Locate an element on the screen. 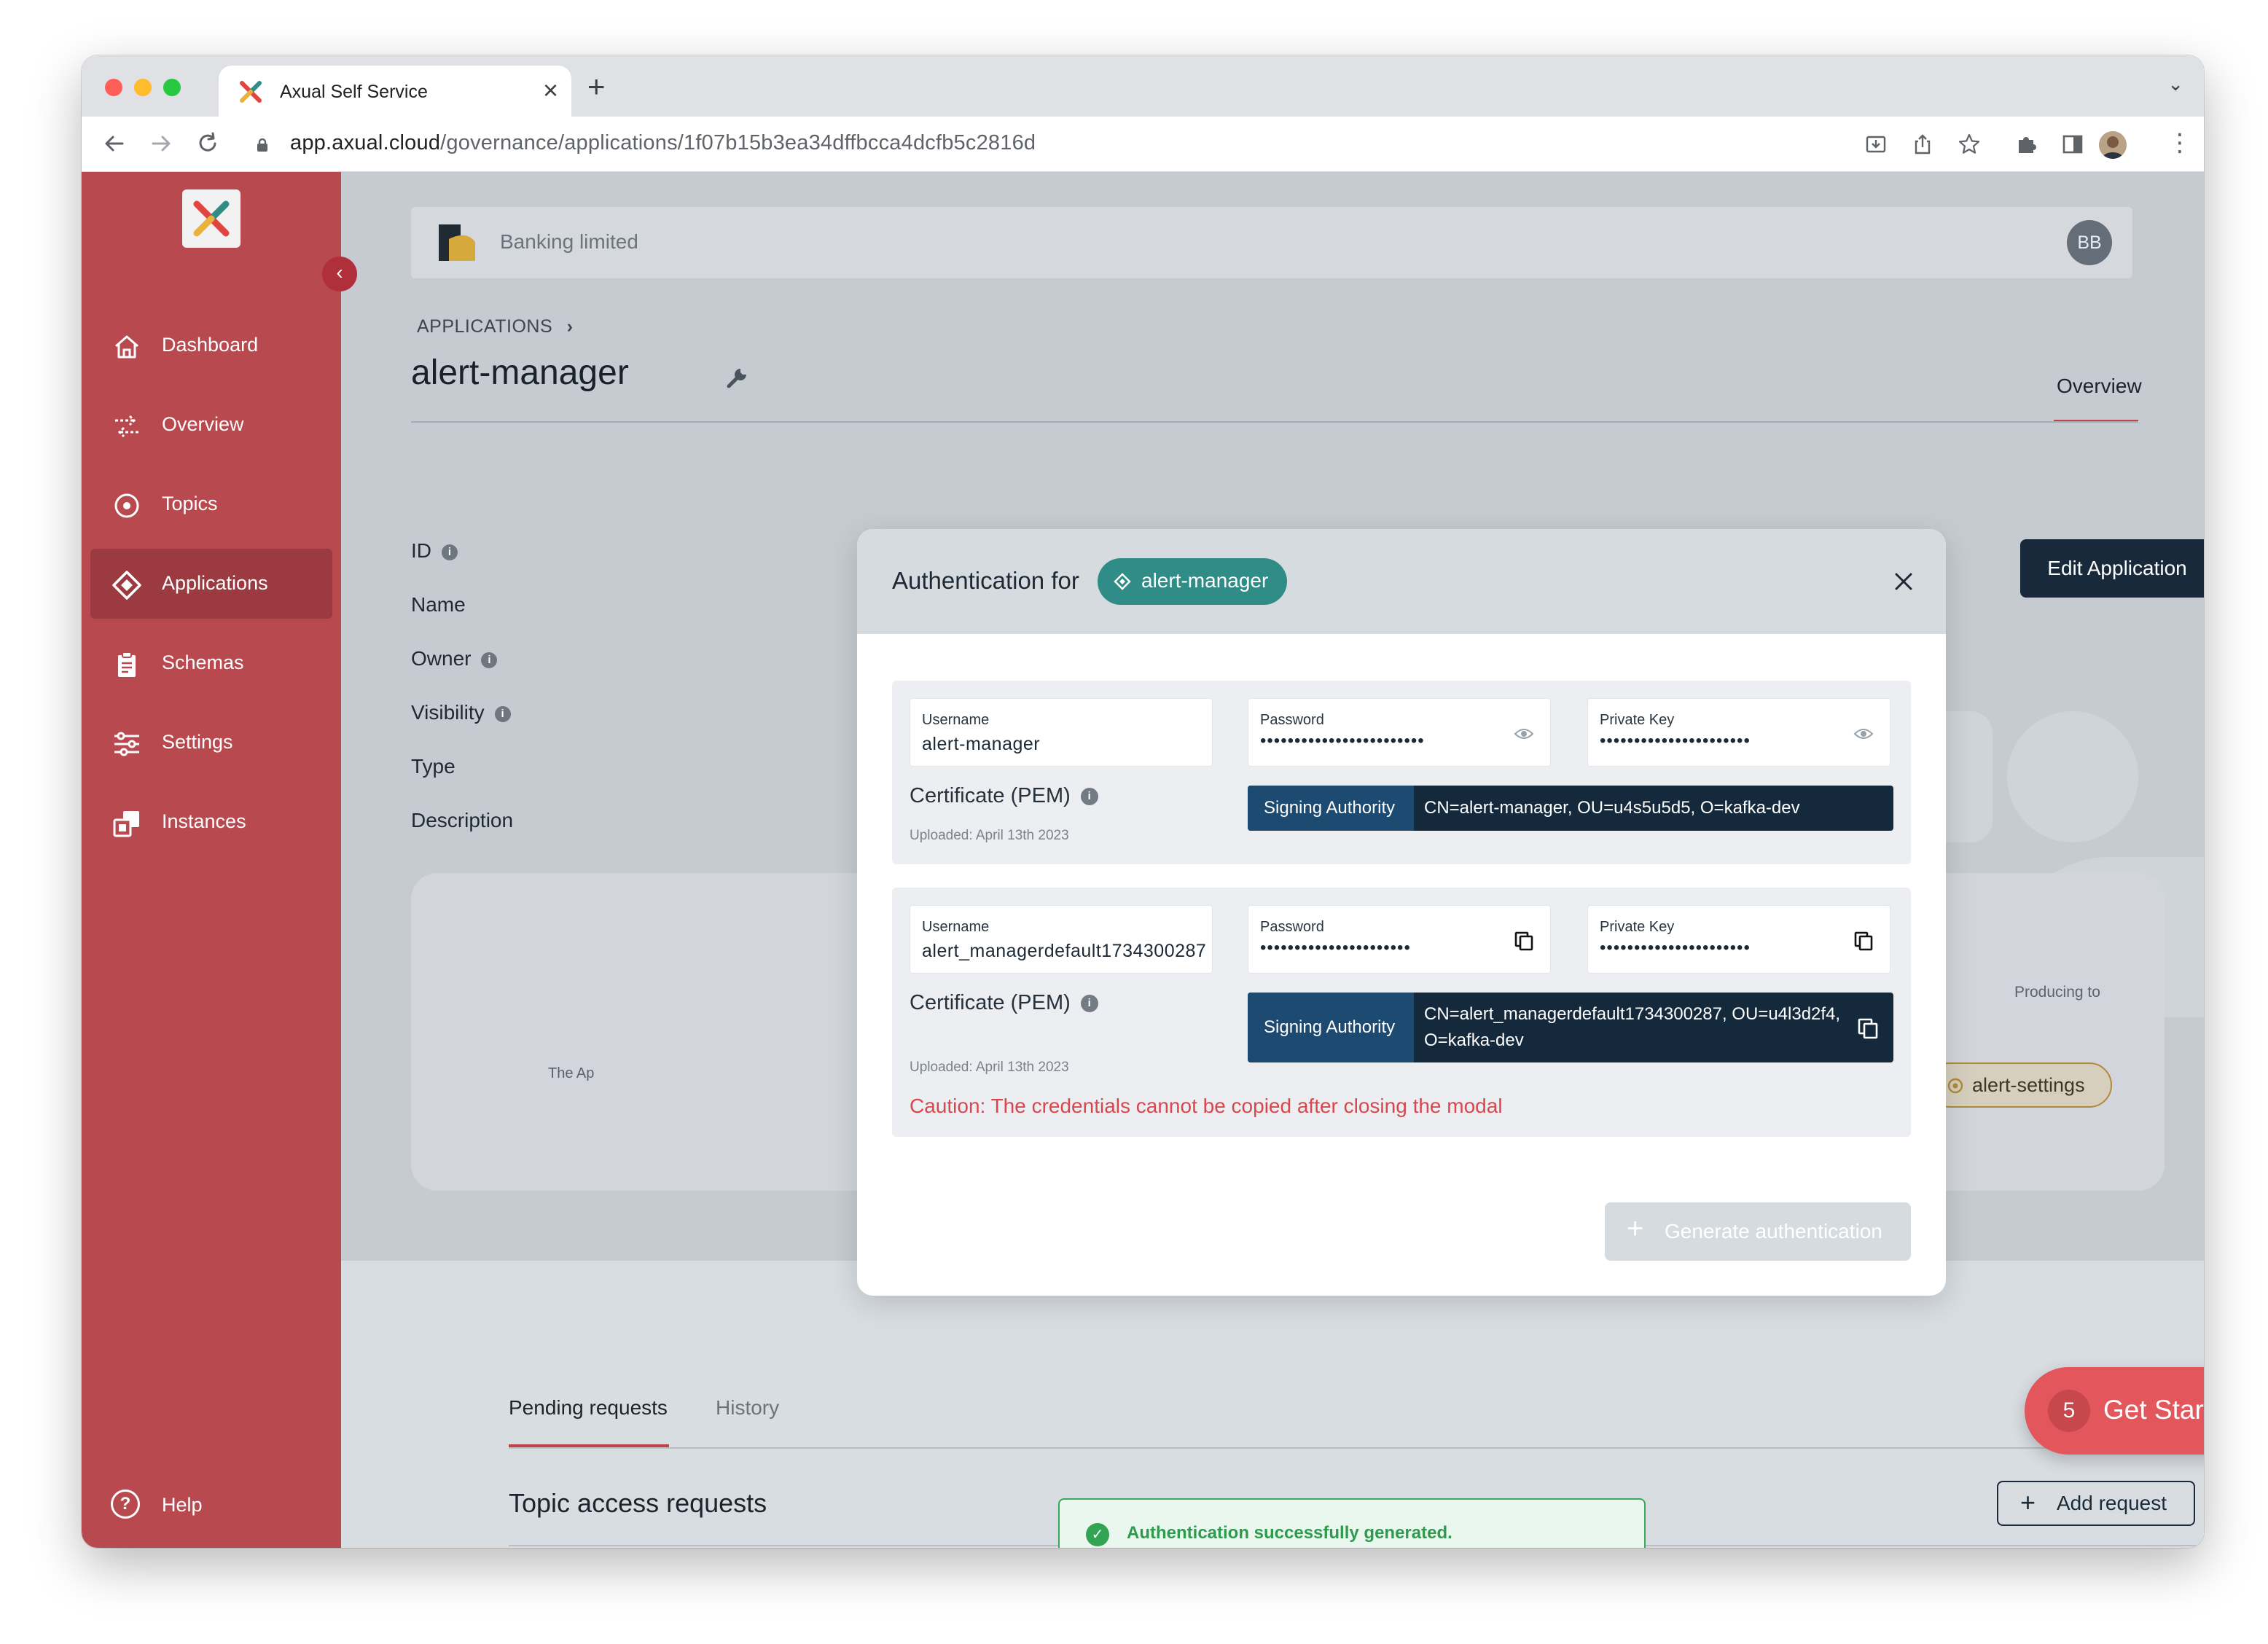 Image resolution: width=2268 pixels, height=1644 pixels. lock-icon is located at coordinates (263, 145).